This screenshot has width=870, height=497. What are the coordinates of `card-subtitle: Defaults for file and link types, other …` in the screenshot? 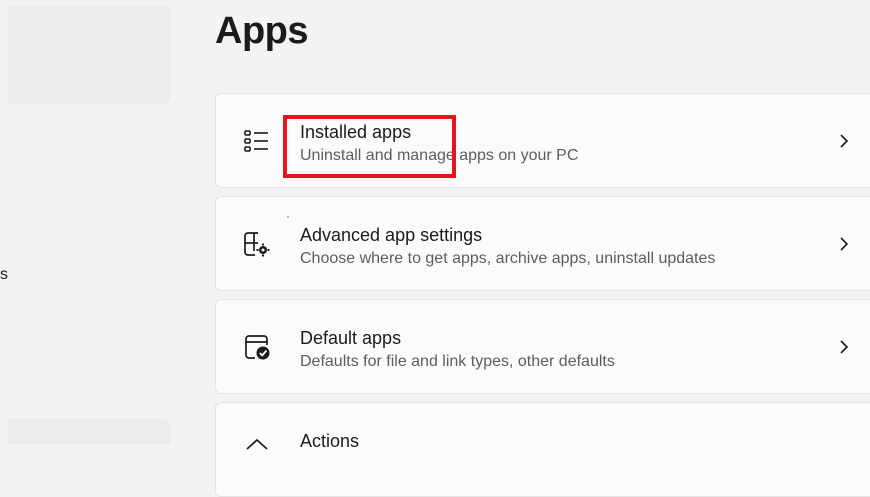 It's located at (457, 361).